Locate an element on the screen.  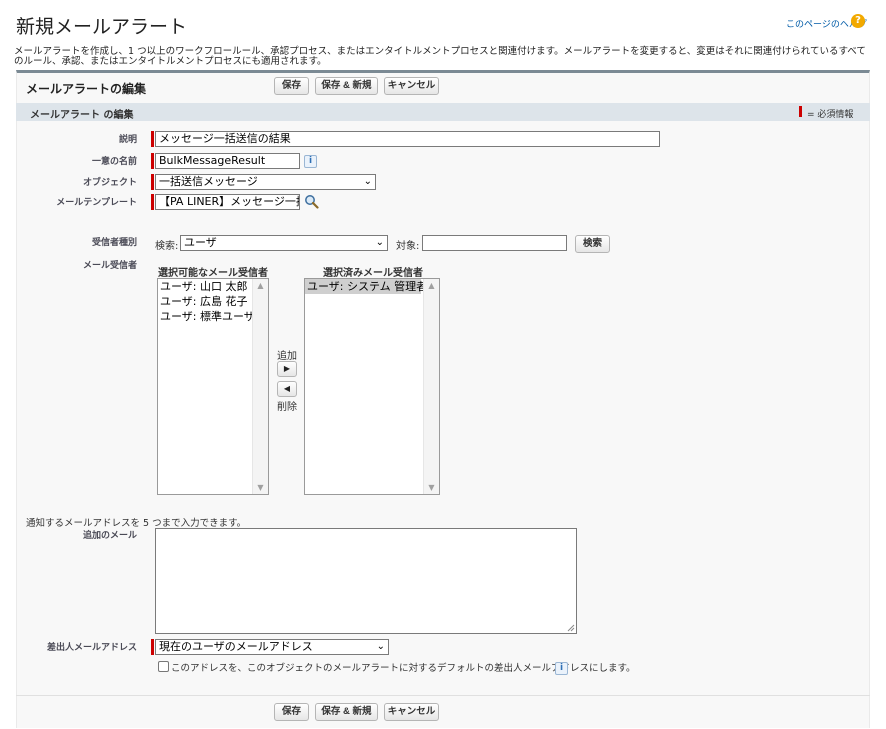
target-label: 対象: is located at coordinates (408, 246).